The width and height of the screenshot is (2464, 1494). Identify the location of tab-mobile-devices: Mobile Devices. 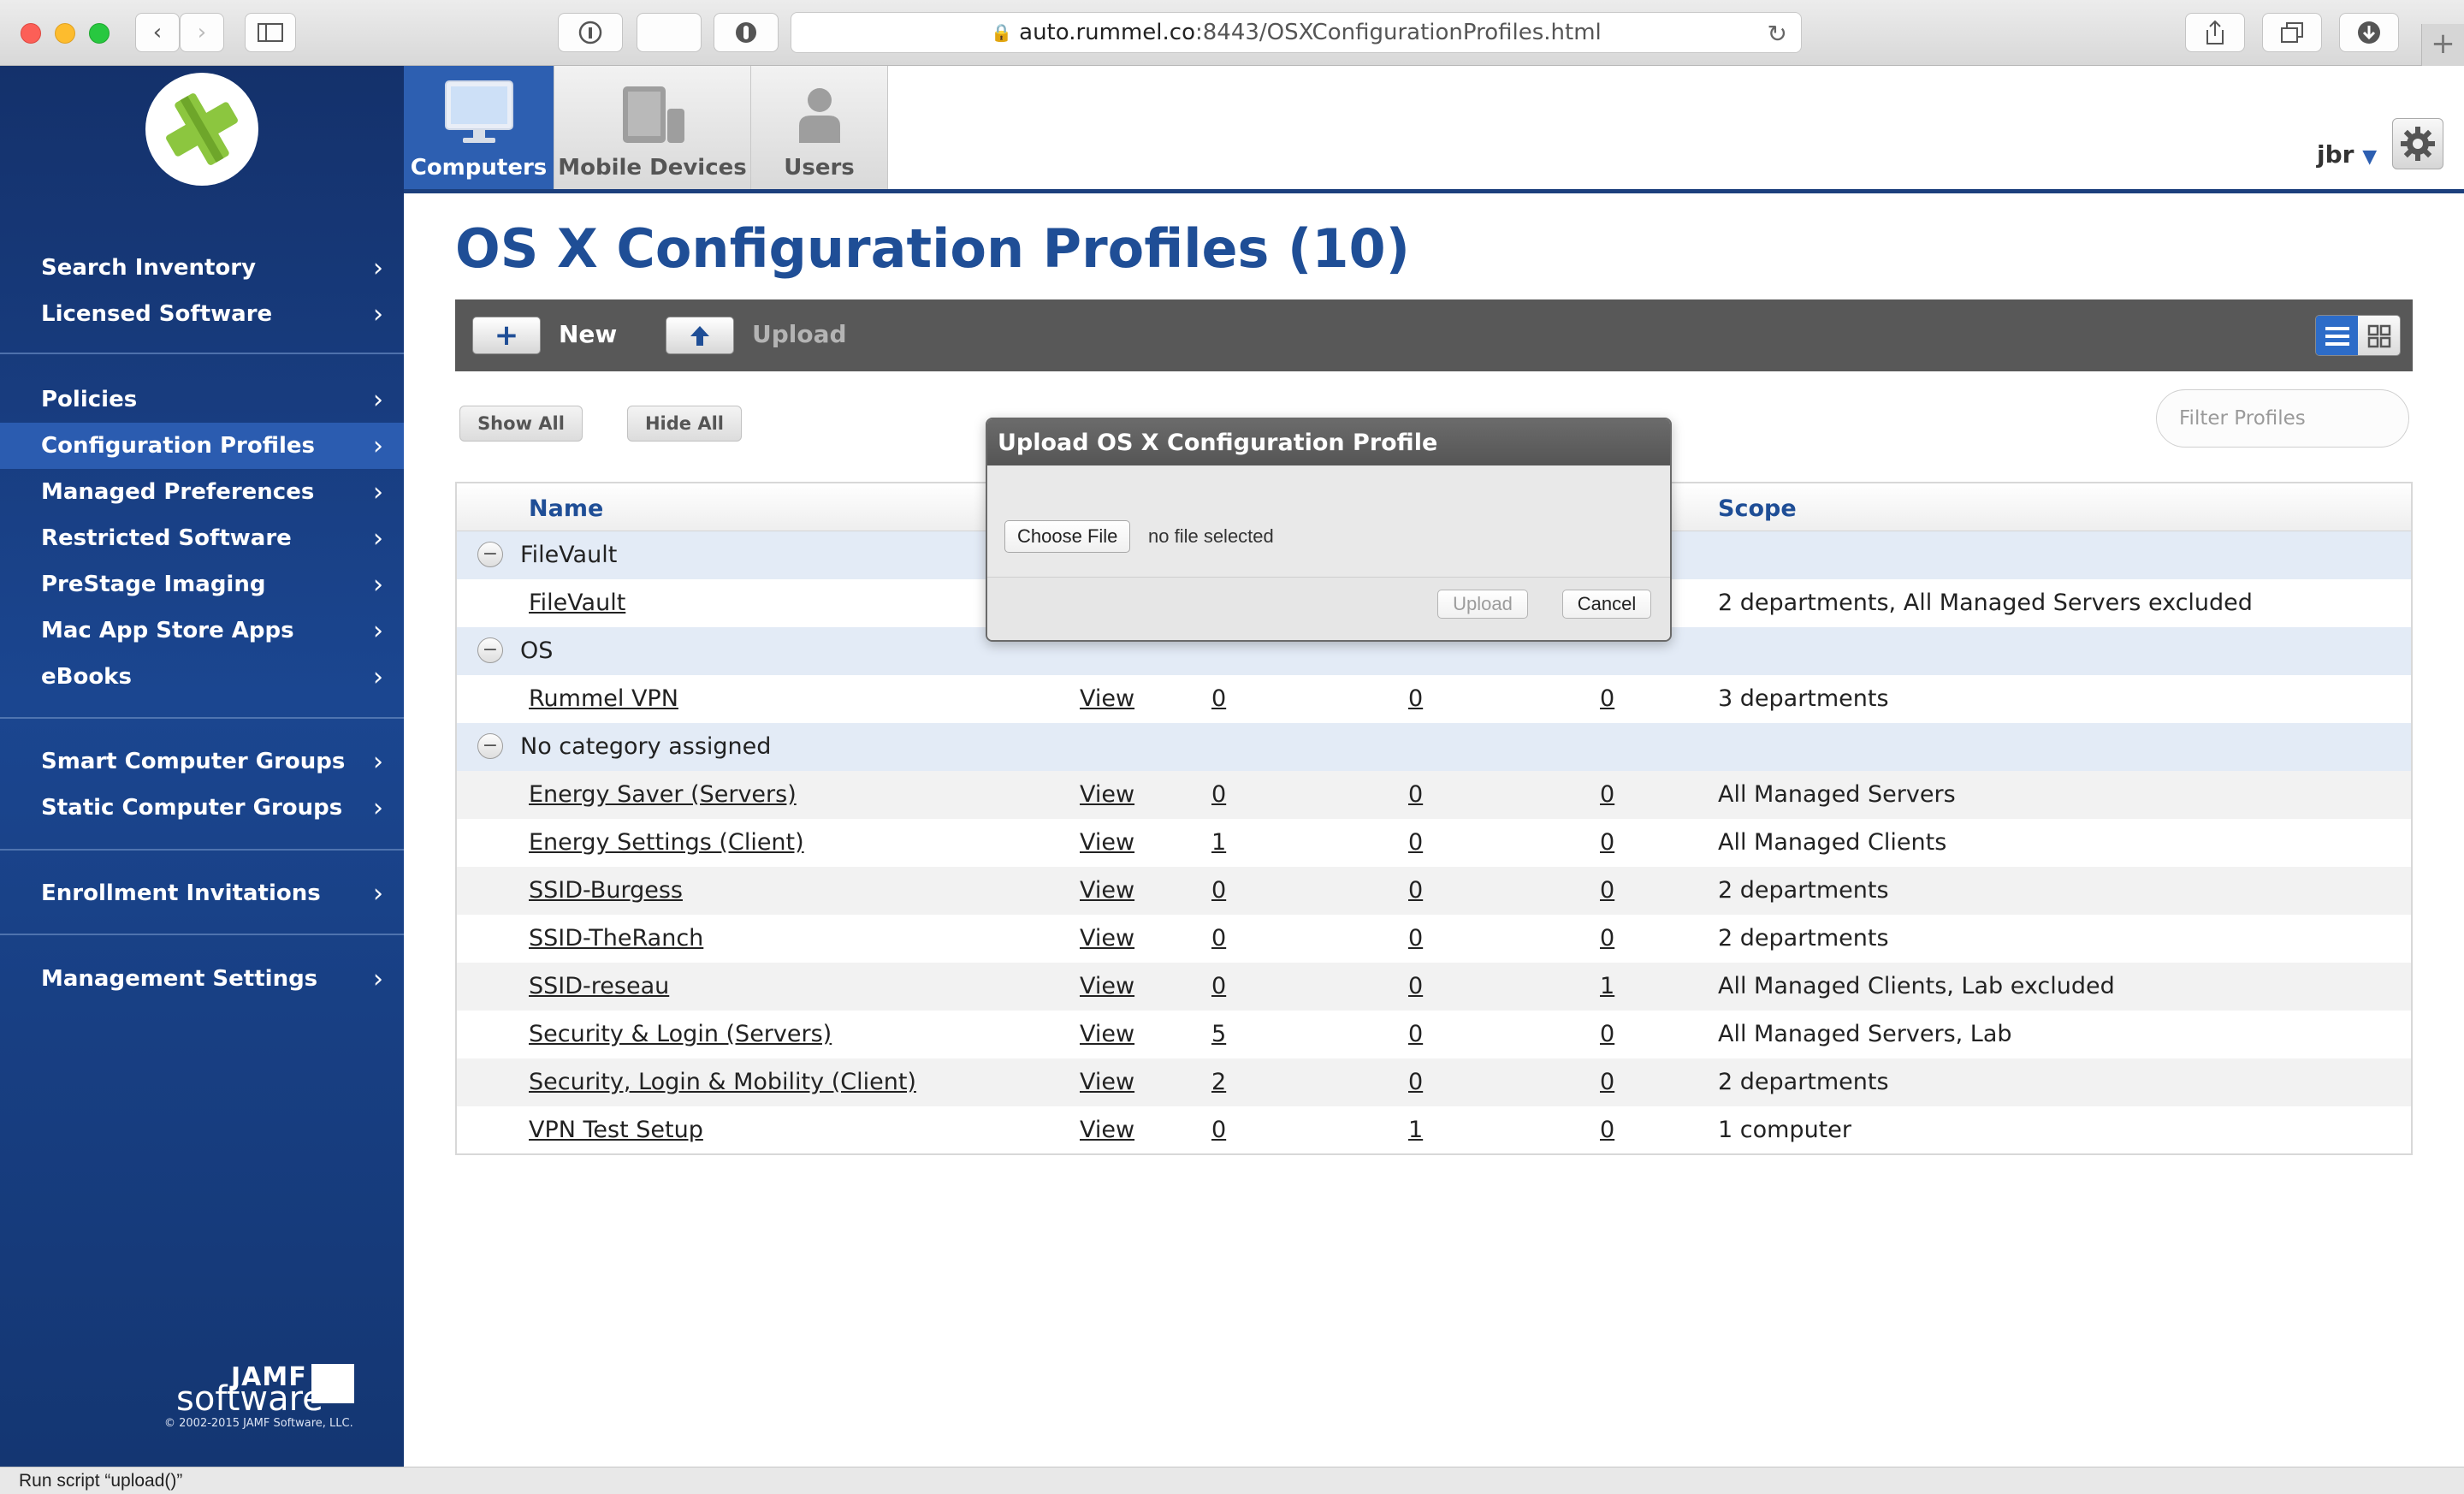
(652, 127).